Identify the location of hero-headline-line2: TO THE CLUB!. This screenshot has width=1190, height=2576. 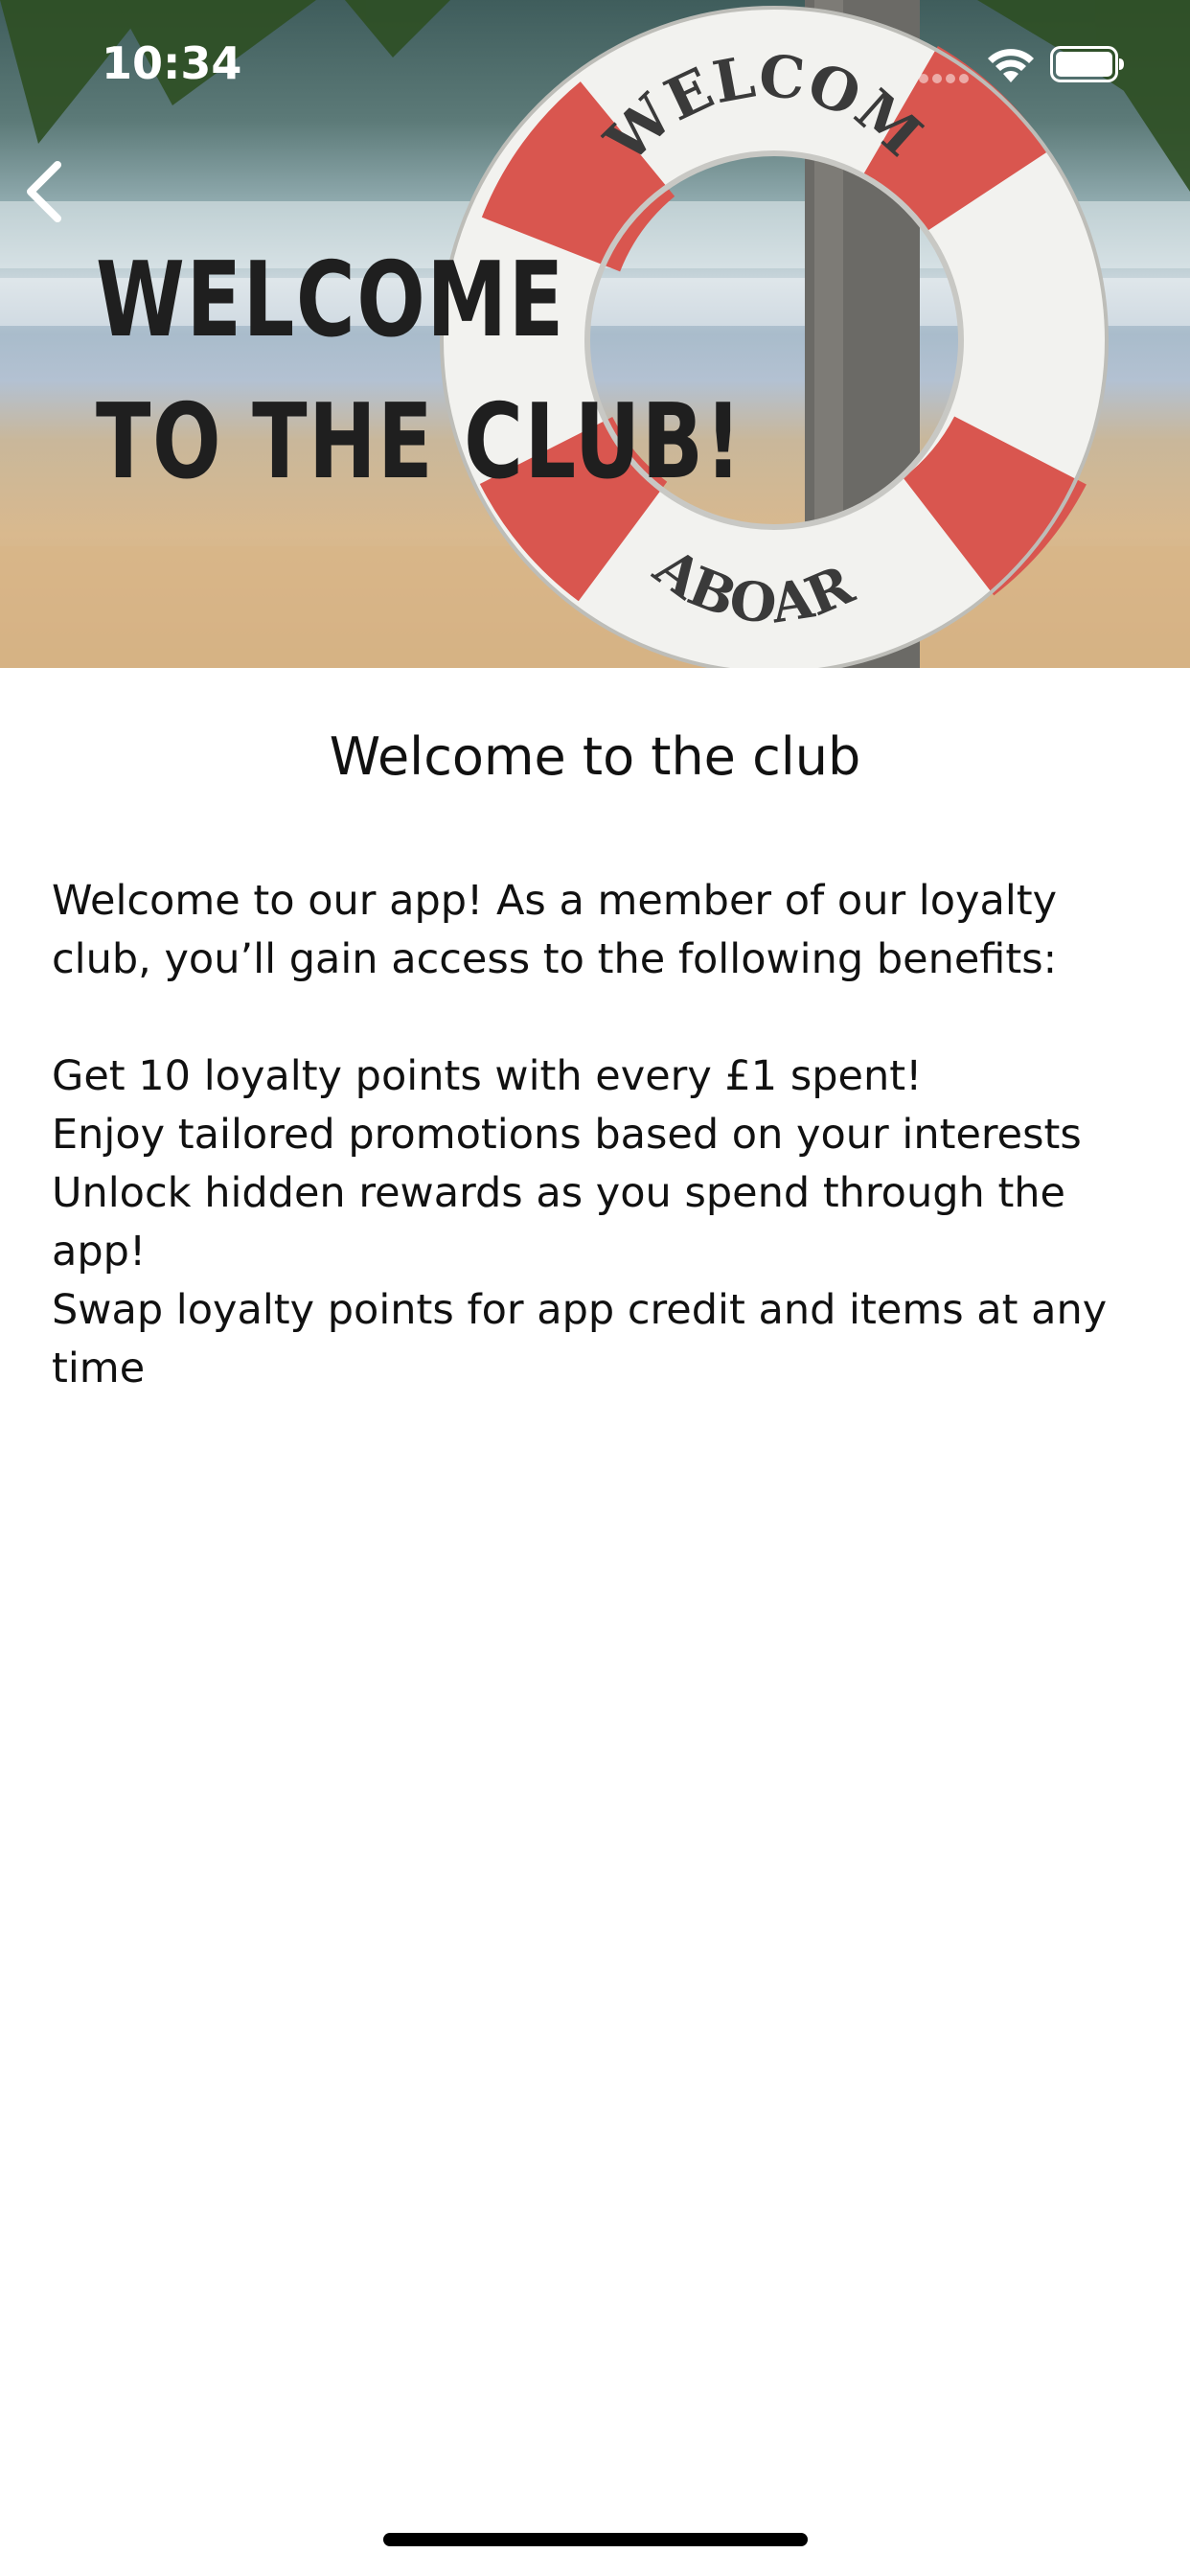
(420, 442).